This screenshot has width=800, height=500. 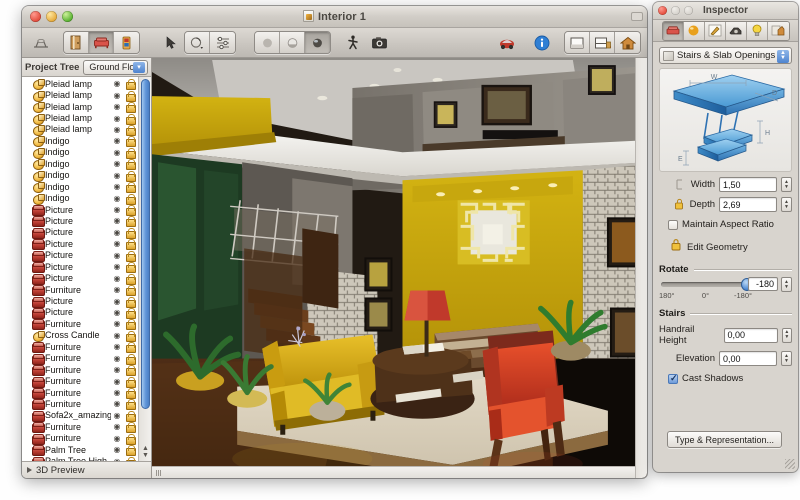 I want to click on info-icon, so click(x=542, y=42).